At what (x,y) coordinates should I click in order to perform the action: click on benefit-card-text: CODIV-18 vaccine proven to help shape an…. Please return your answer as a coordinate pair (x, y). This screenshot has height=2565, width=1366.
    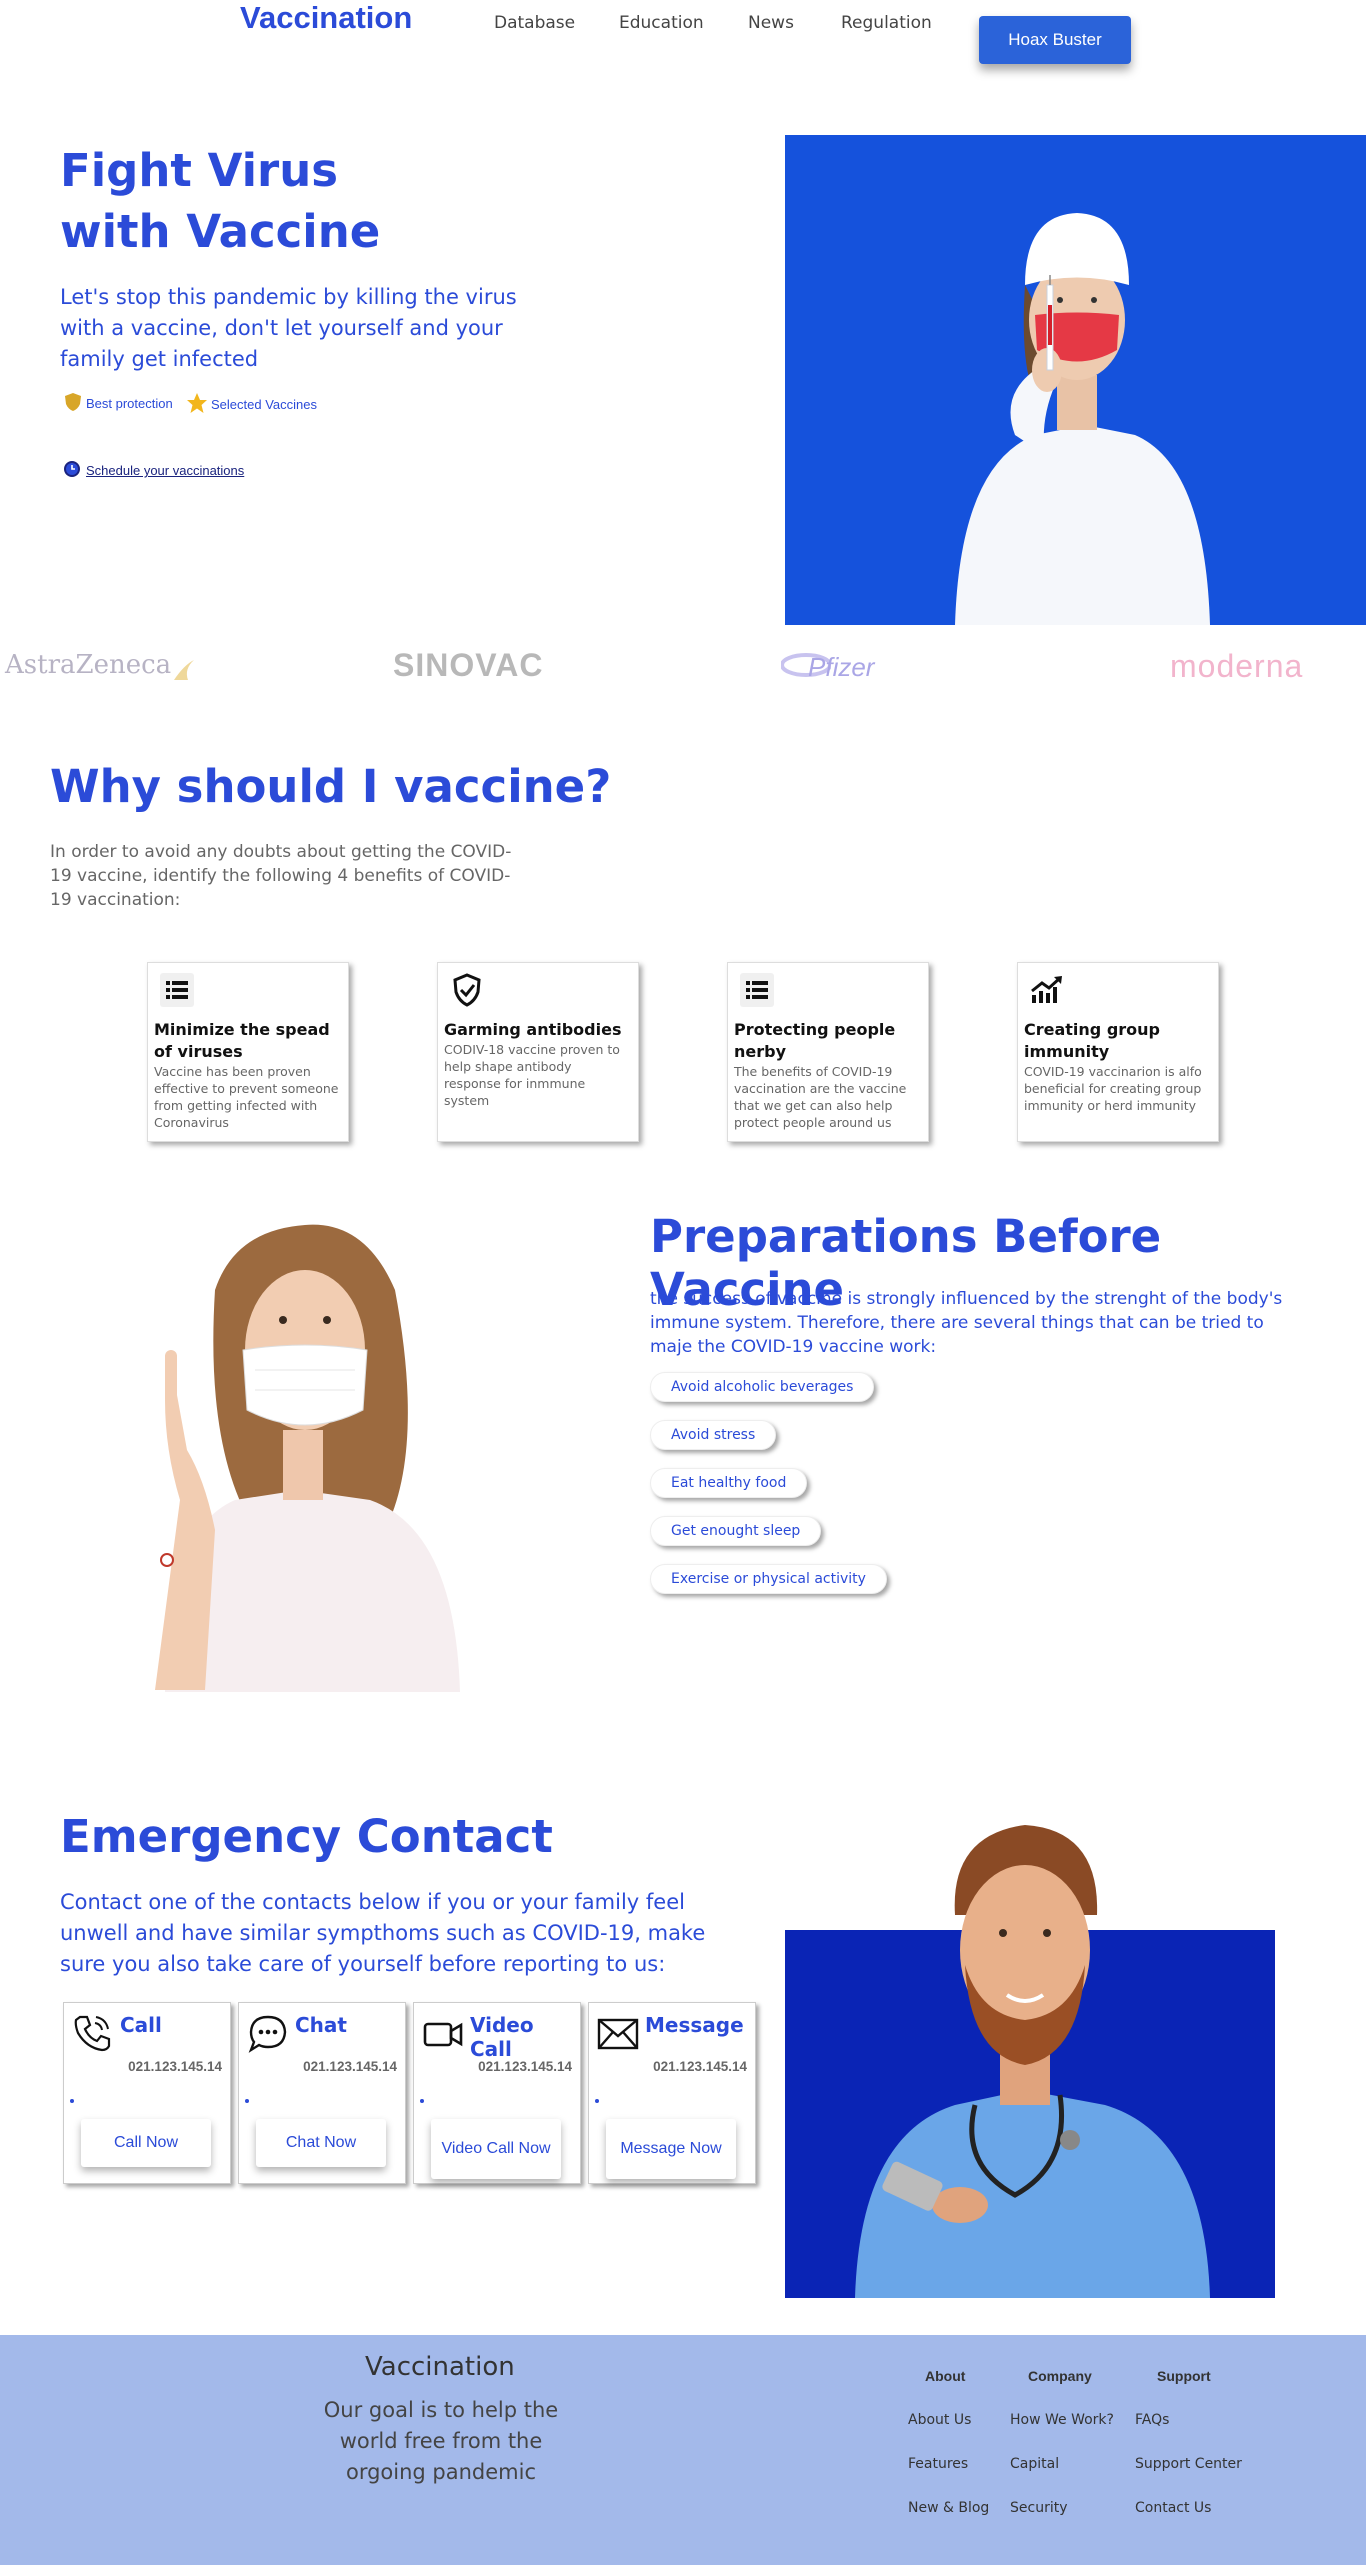
    Looking at the image, I should click on (532, 1075).